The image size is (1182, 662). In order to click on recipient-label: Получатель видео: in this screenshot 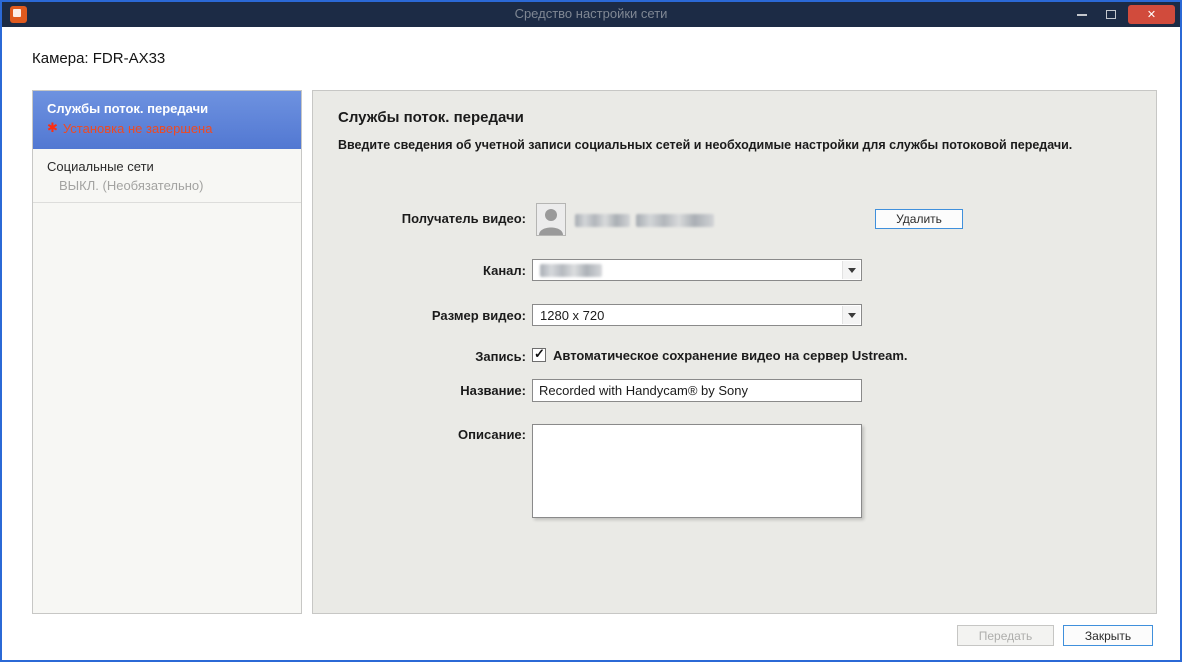, I will do `click(463, 218)`.